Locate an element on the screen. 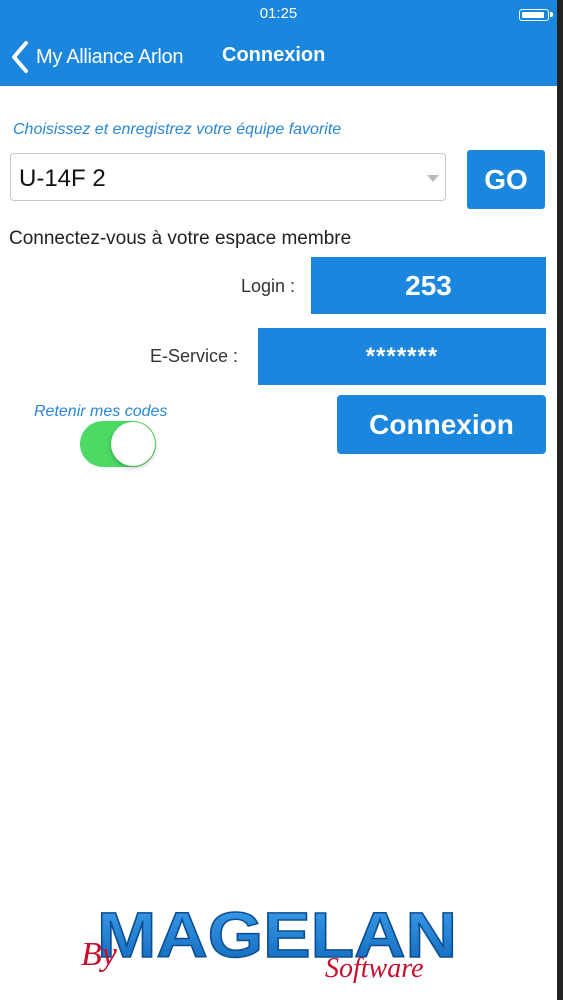 The image size is (563, 1000). chevron-left-icon is located at coordinates (20, 57).